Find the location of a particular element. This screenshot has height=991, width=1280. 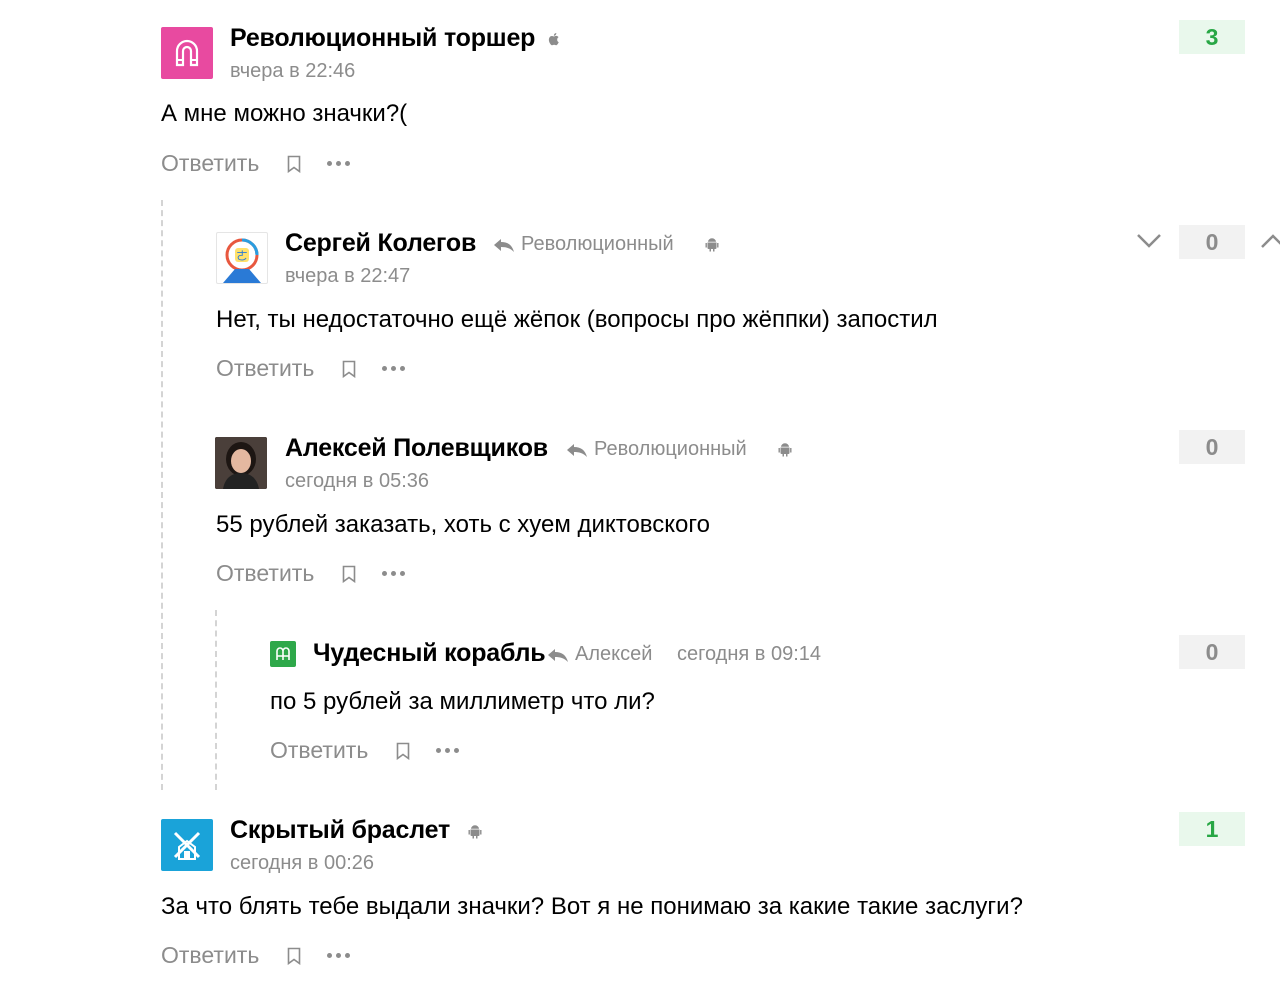

bookmark-icon is located at coordinates (294, 956).